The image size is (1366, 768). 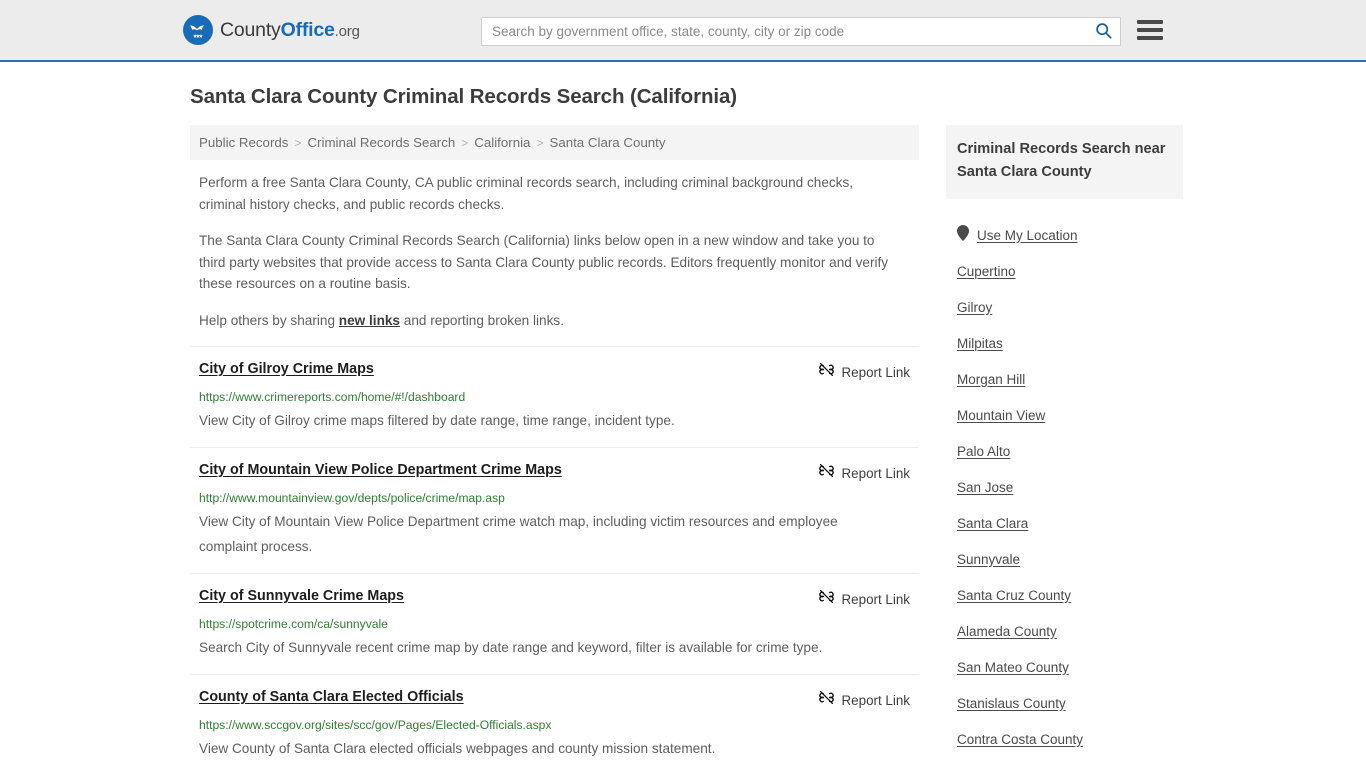 I want to click on sidebar-item-san-mateo-county: San Mateo County, so click(x=1064, y=667).